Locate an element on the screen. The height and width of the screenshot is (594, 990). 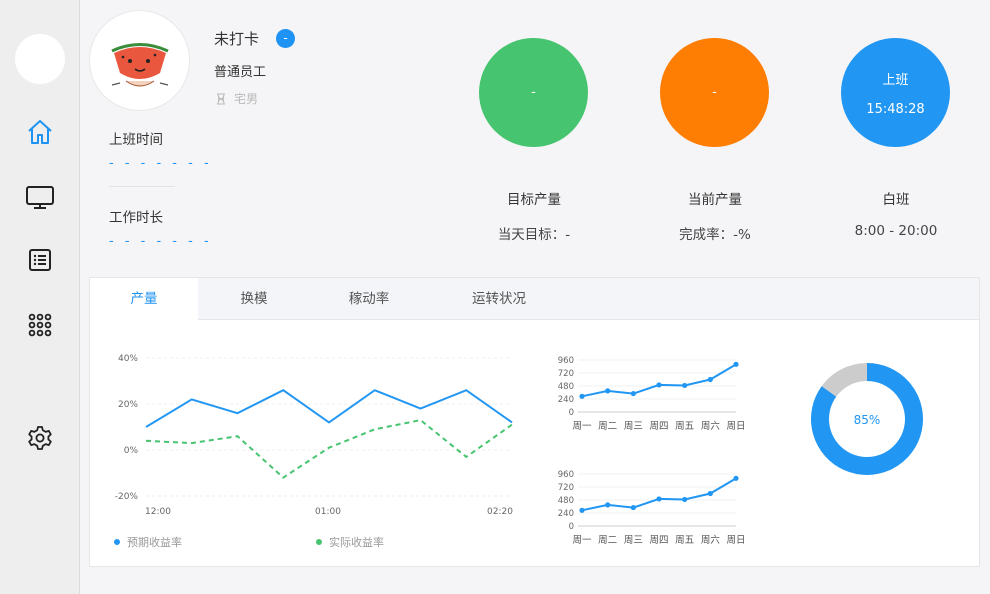
sidebar-item-list is located at coordinates (40, 260).